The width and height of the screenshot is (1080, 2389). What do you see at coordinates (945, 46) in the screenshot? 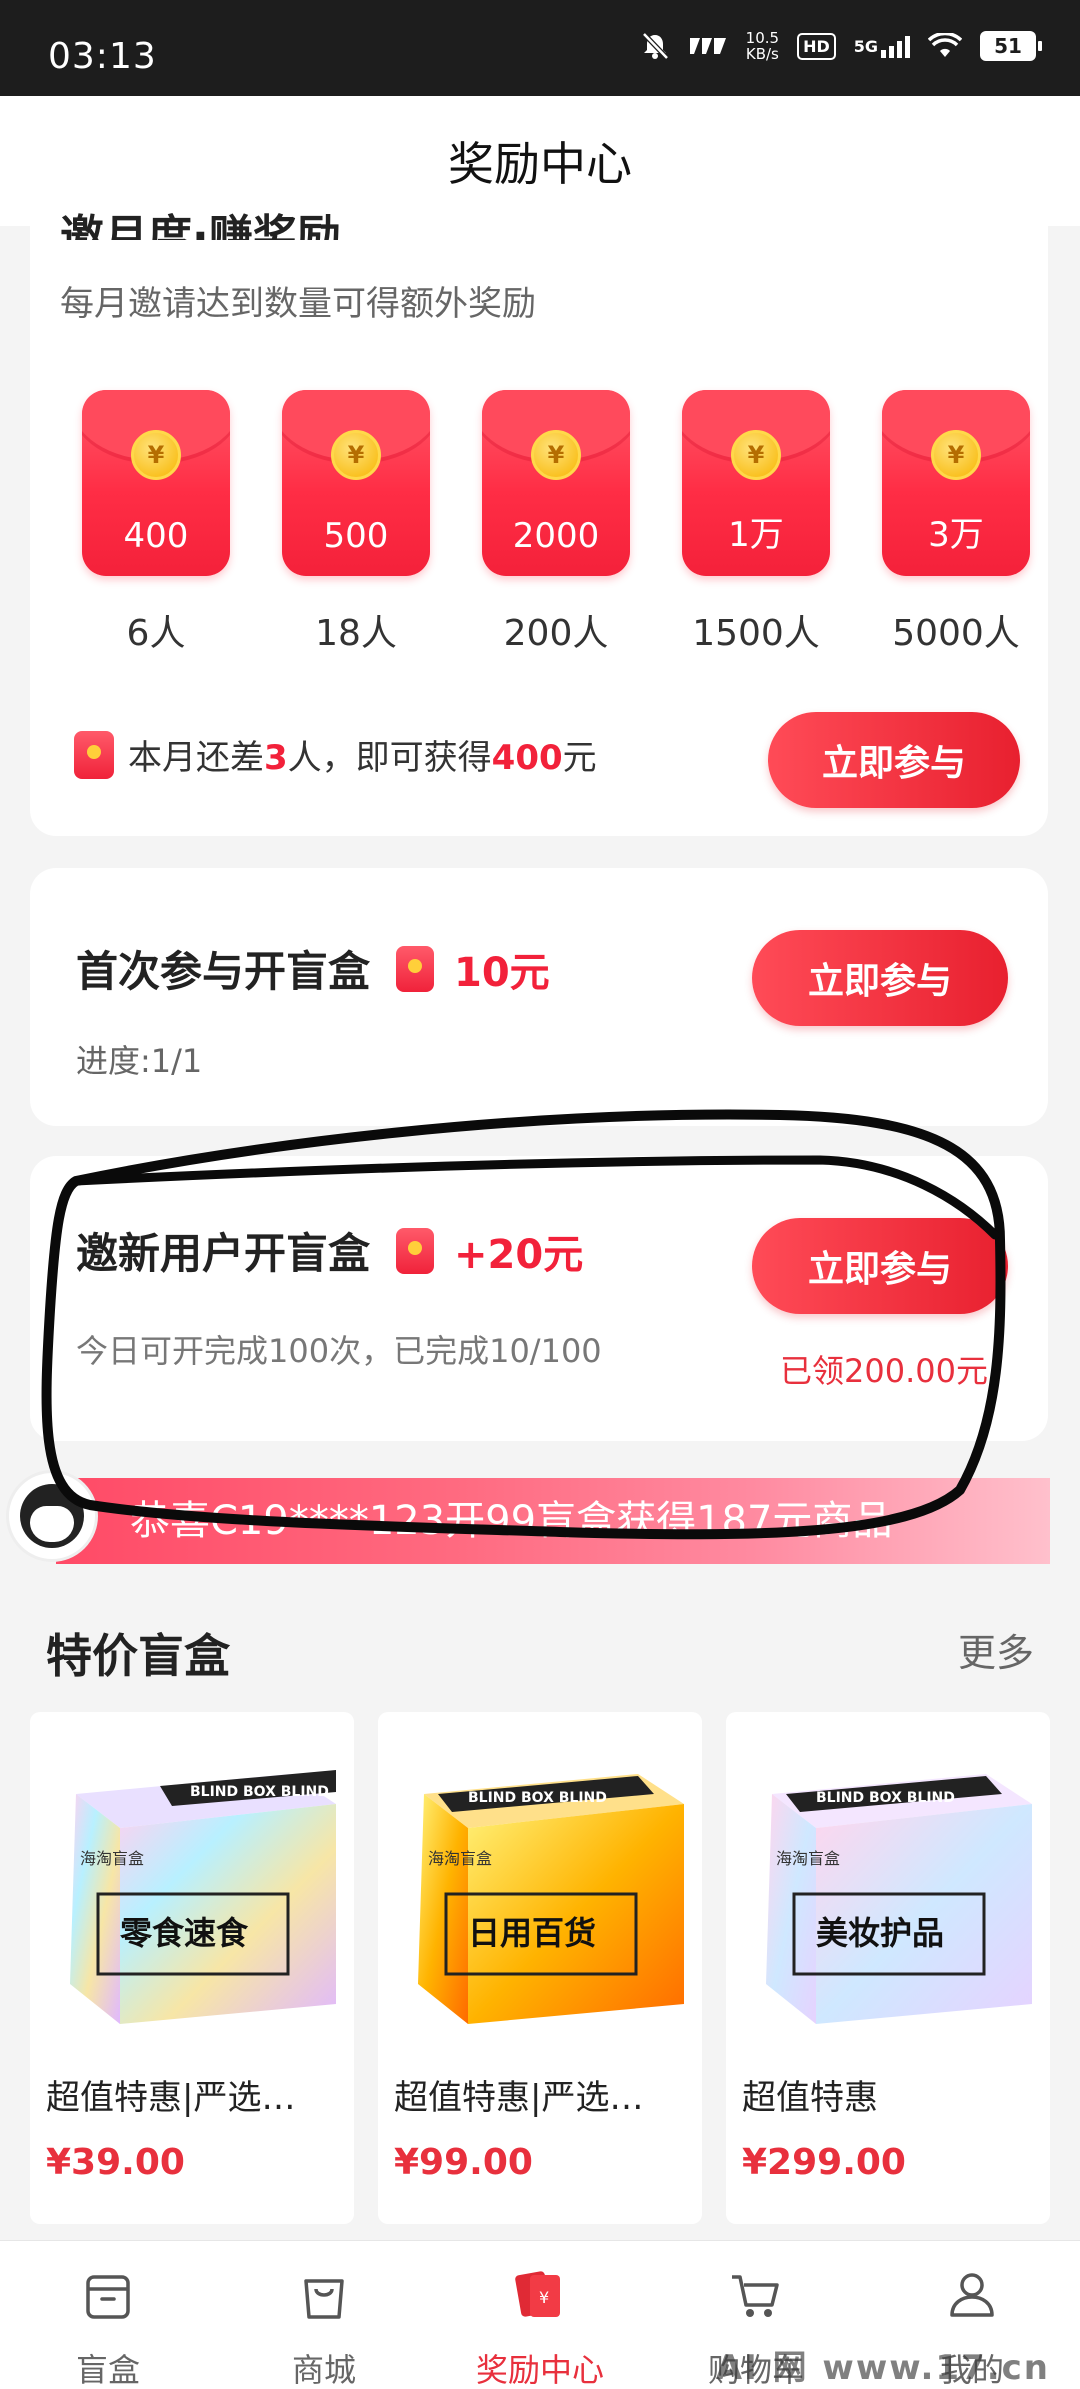
I see `wifi-icon` at bounding box center [945, 46].